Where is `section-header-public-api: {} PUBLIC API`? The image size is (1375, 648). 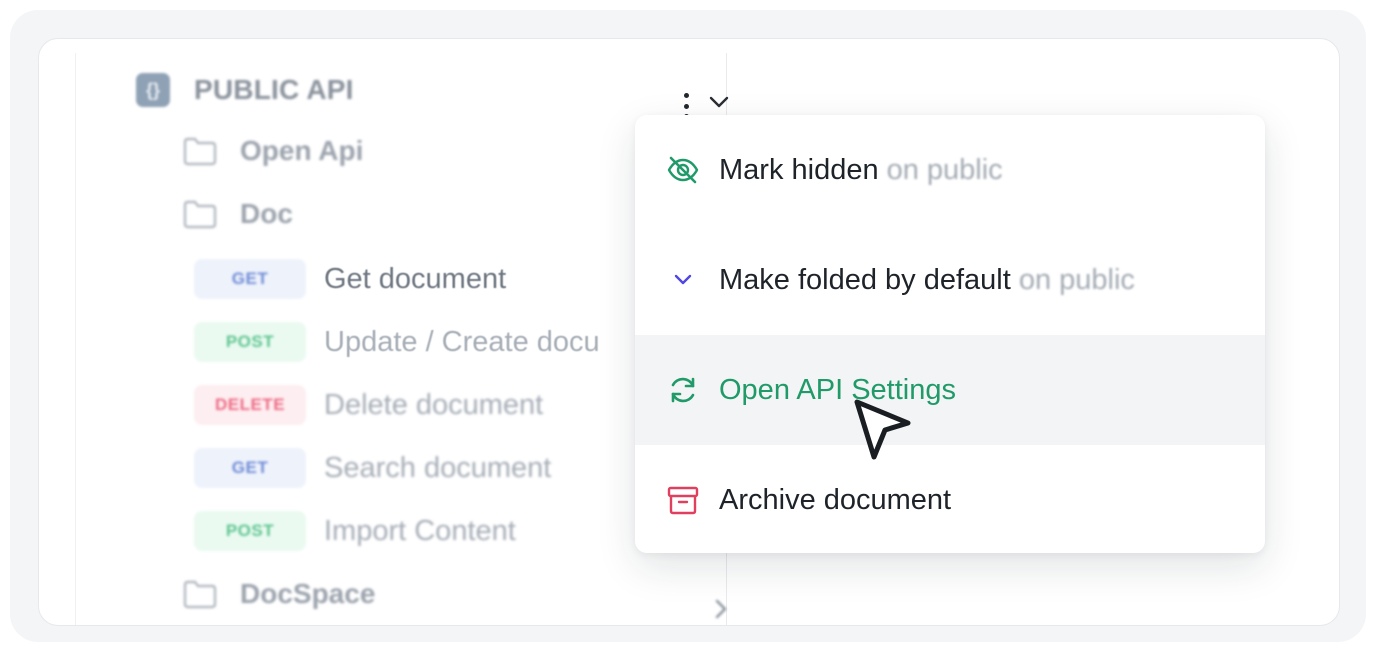
section-header-public-api: {} PUBLIC API is located at coordinates (245, 90).